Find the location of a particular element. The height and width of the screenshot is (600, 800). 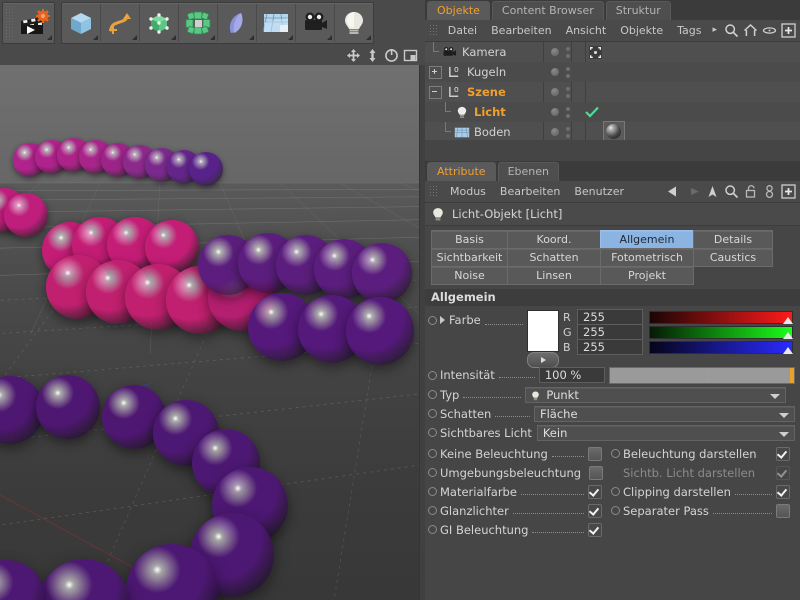

color-picker-toggle is located at coordinates (543, 360).